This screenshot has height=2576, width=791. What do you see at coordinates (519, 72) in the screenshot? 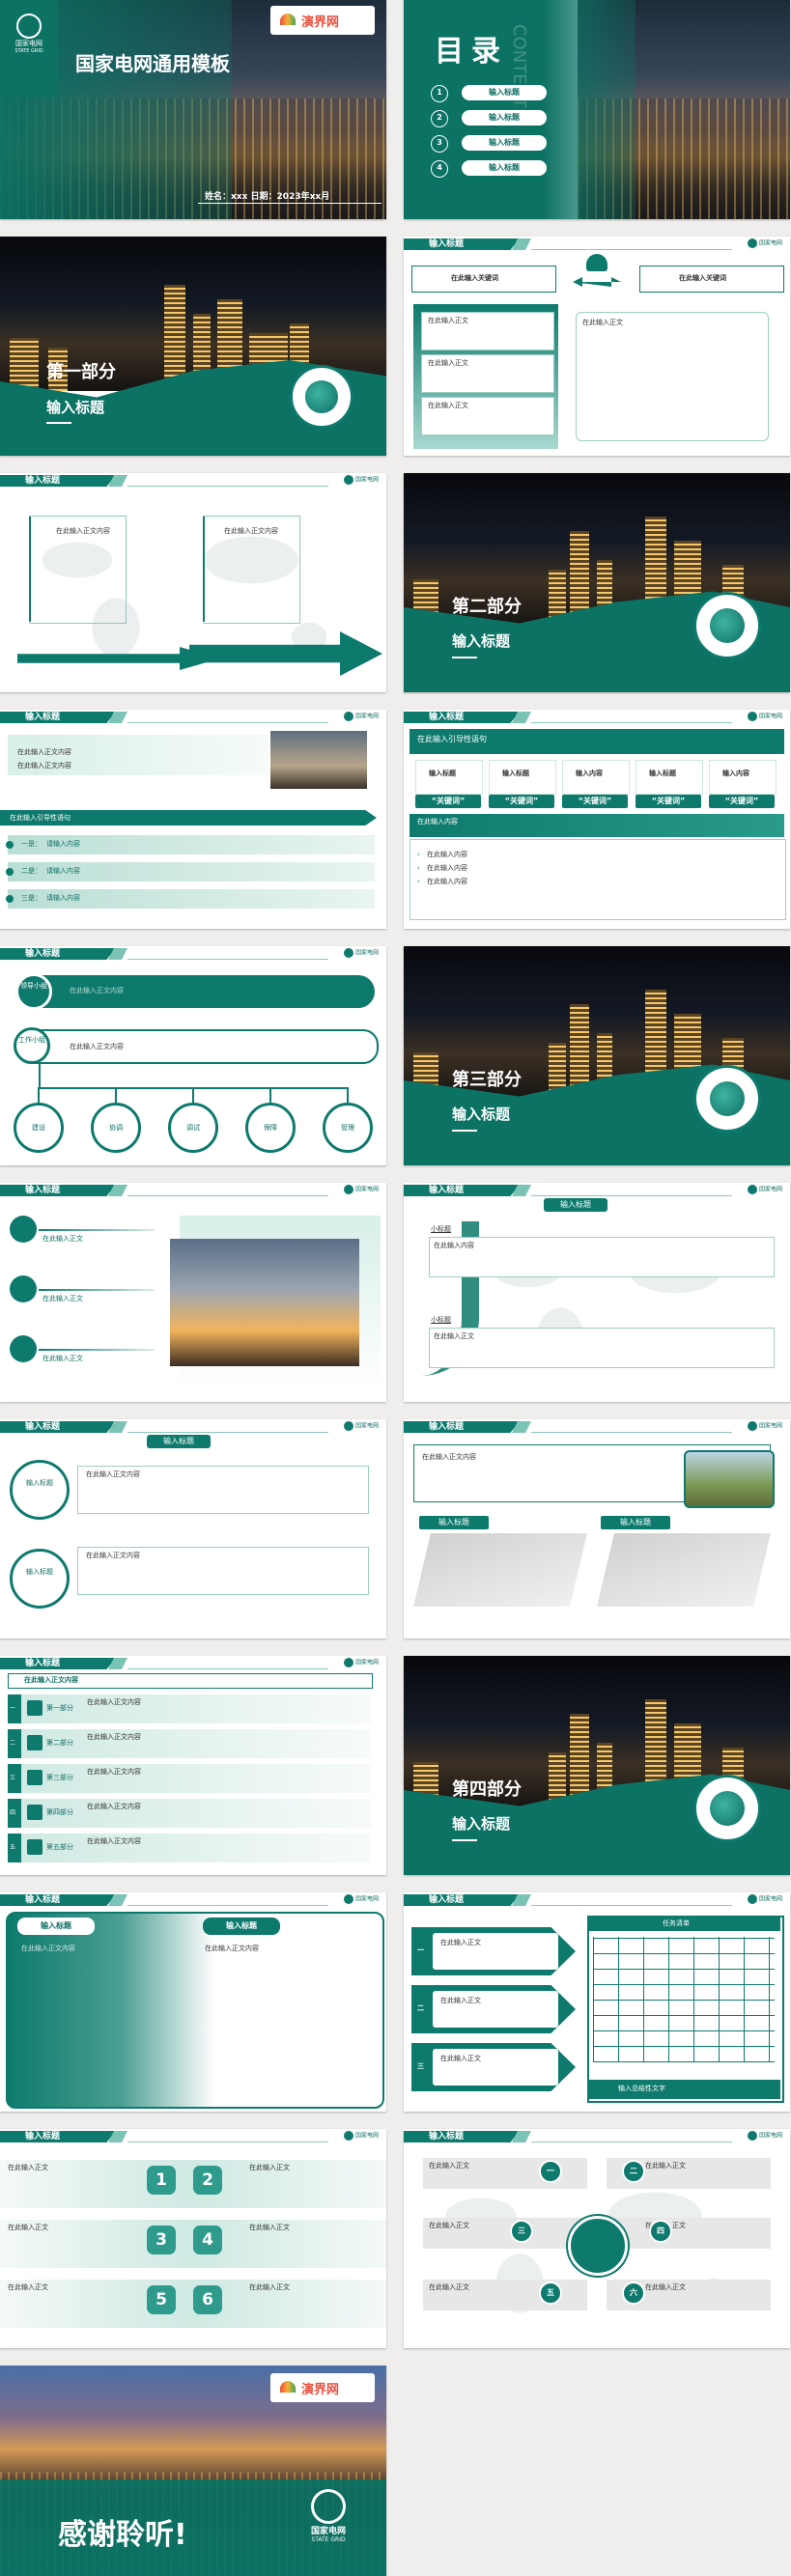
I see `toc-watermark: CONTENTS` at bounding box center [519, 72].